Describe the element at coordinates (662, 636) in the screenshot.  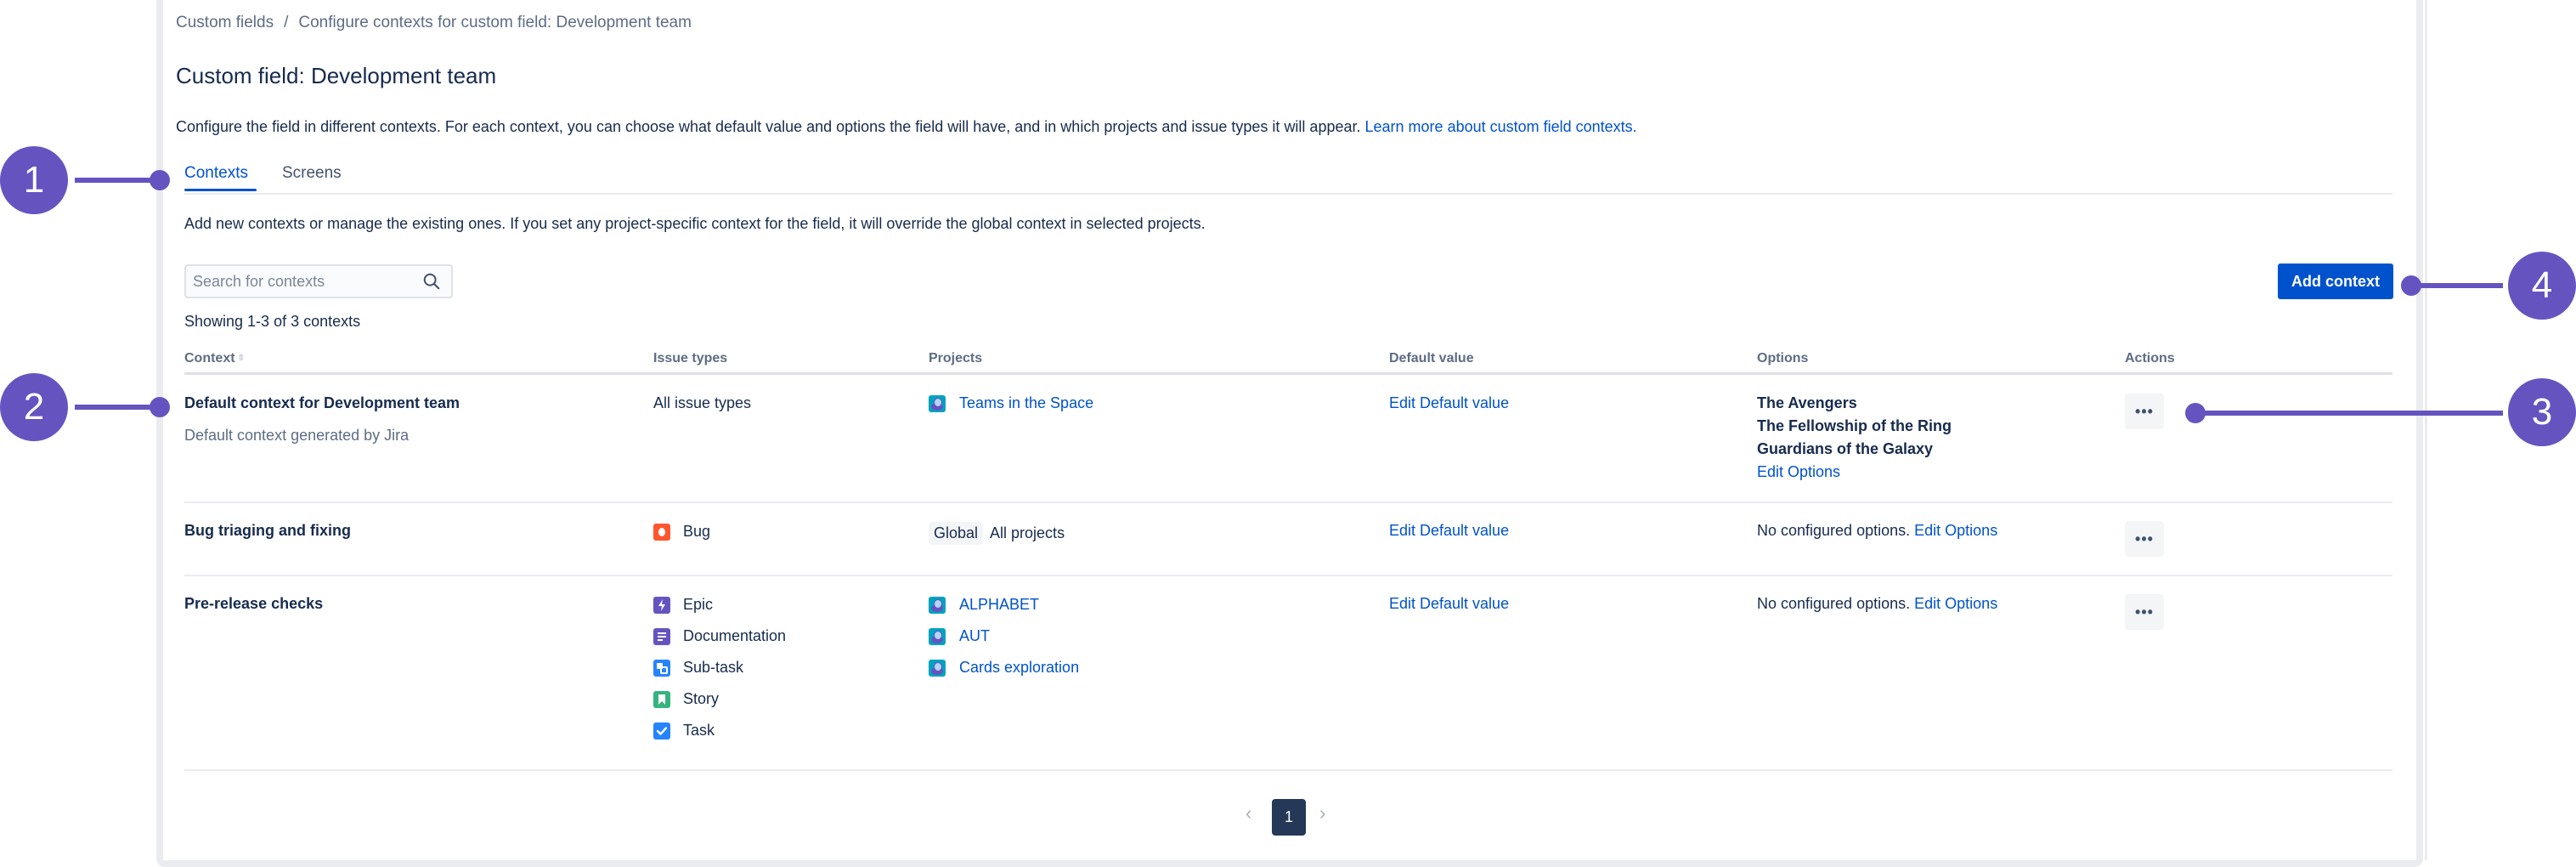
I see `documentation-icon` at that location.